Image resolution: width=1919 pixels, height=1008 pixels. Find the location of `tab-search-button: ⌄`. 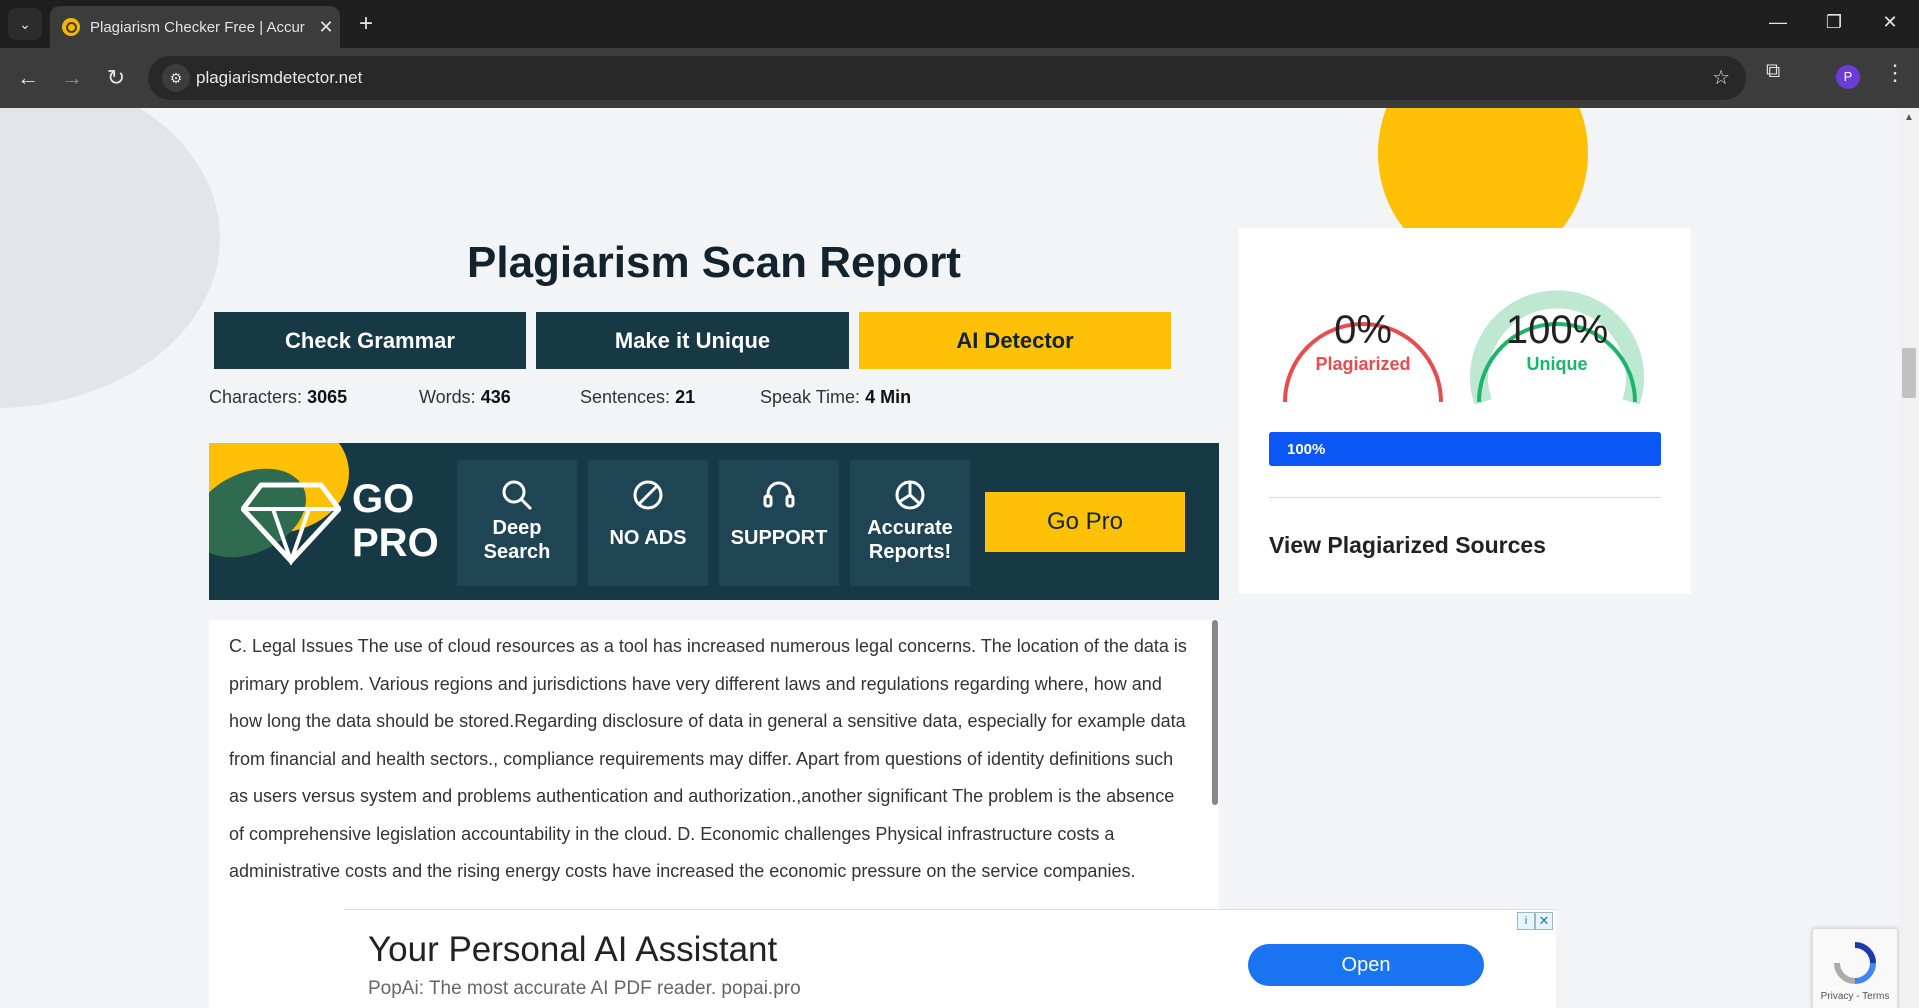

tab-search-button: ⌄ is located at coordinates (25, 24).